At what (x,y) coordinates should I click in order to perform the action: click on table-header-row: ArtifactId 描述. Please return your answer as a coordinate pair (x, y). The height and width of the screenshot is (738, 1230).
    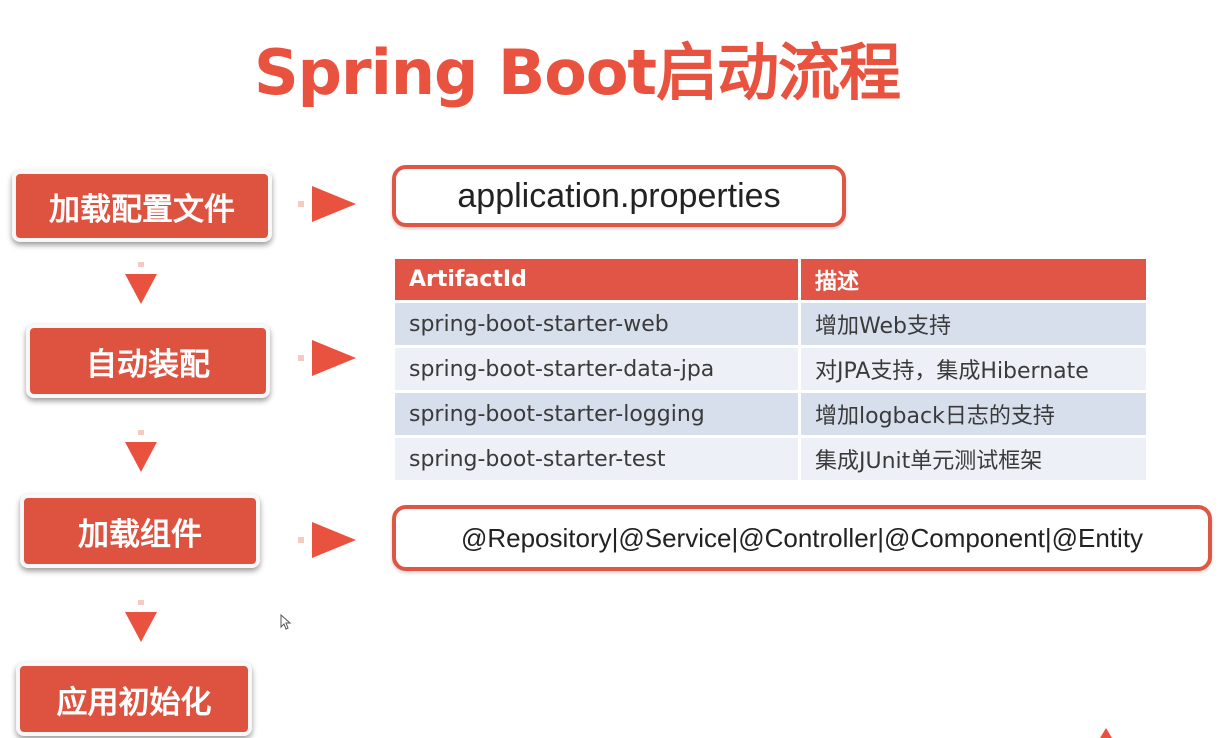
    Looking at the image, I should click on (770, 279).